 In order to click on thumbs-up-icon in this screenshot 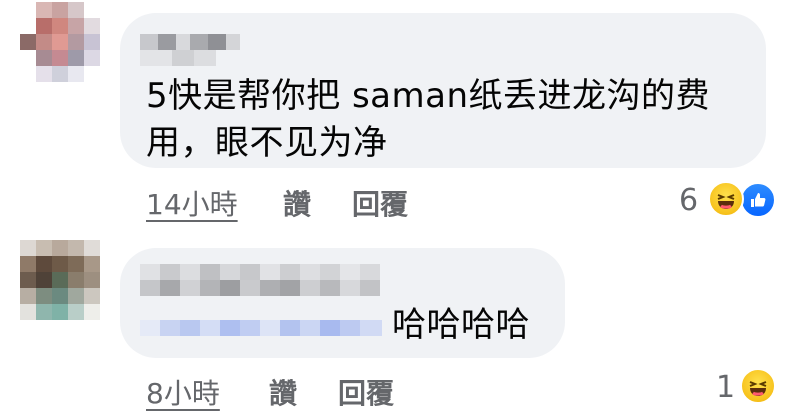, I will do `click(758, 200)`.